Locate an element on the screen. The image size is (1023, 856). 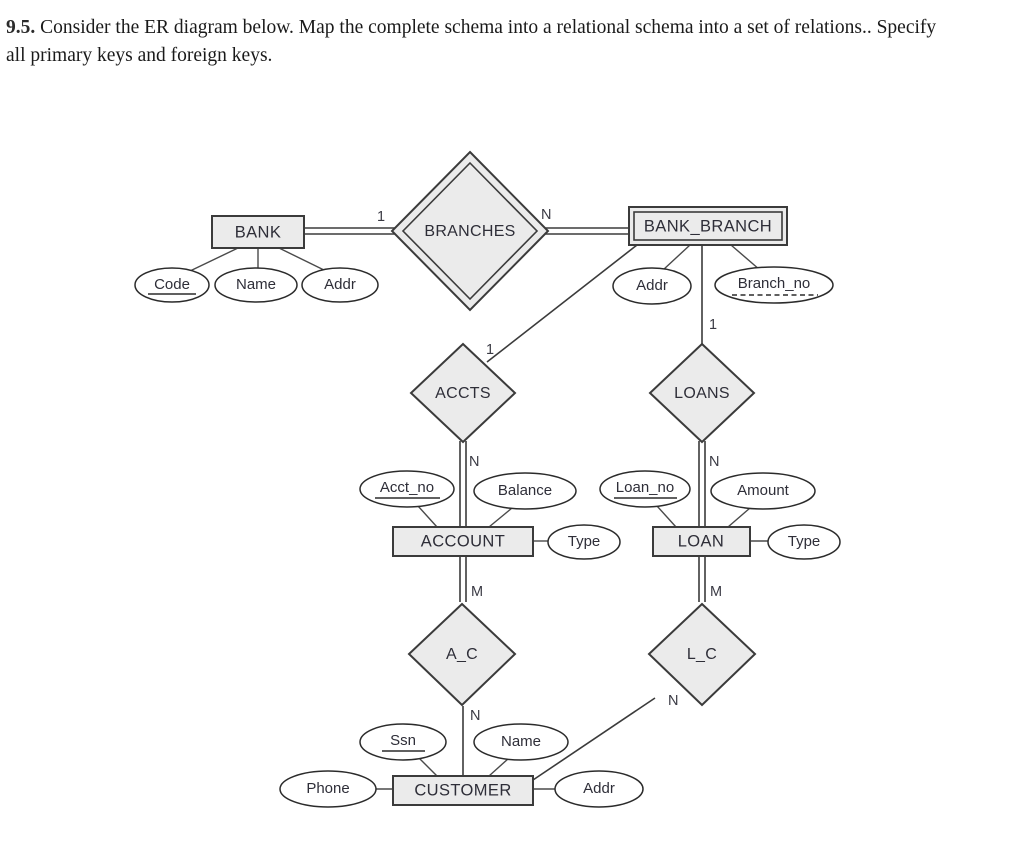
attribute-ssn: Ssn is located at coordinates (403, 742).